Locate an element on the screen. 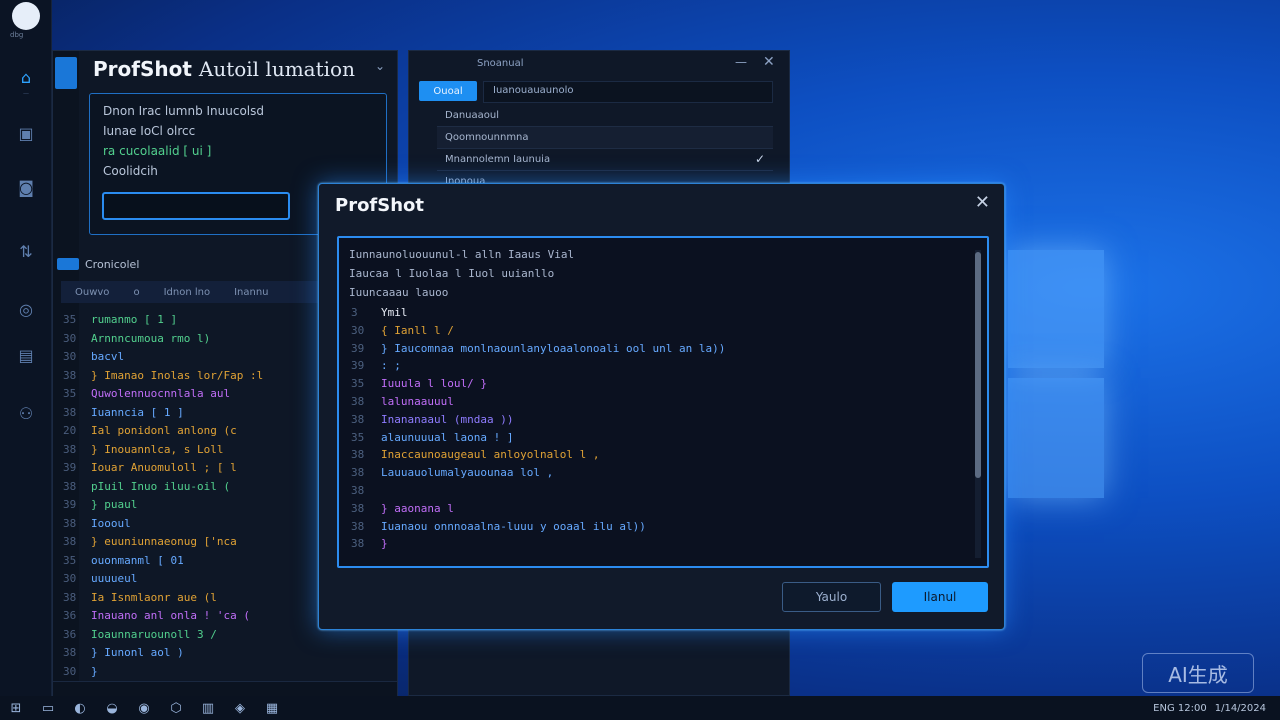  page-title: ProfShot Autoil lumation is located at coordinates (224, 69).